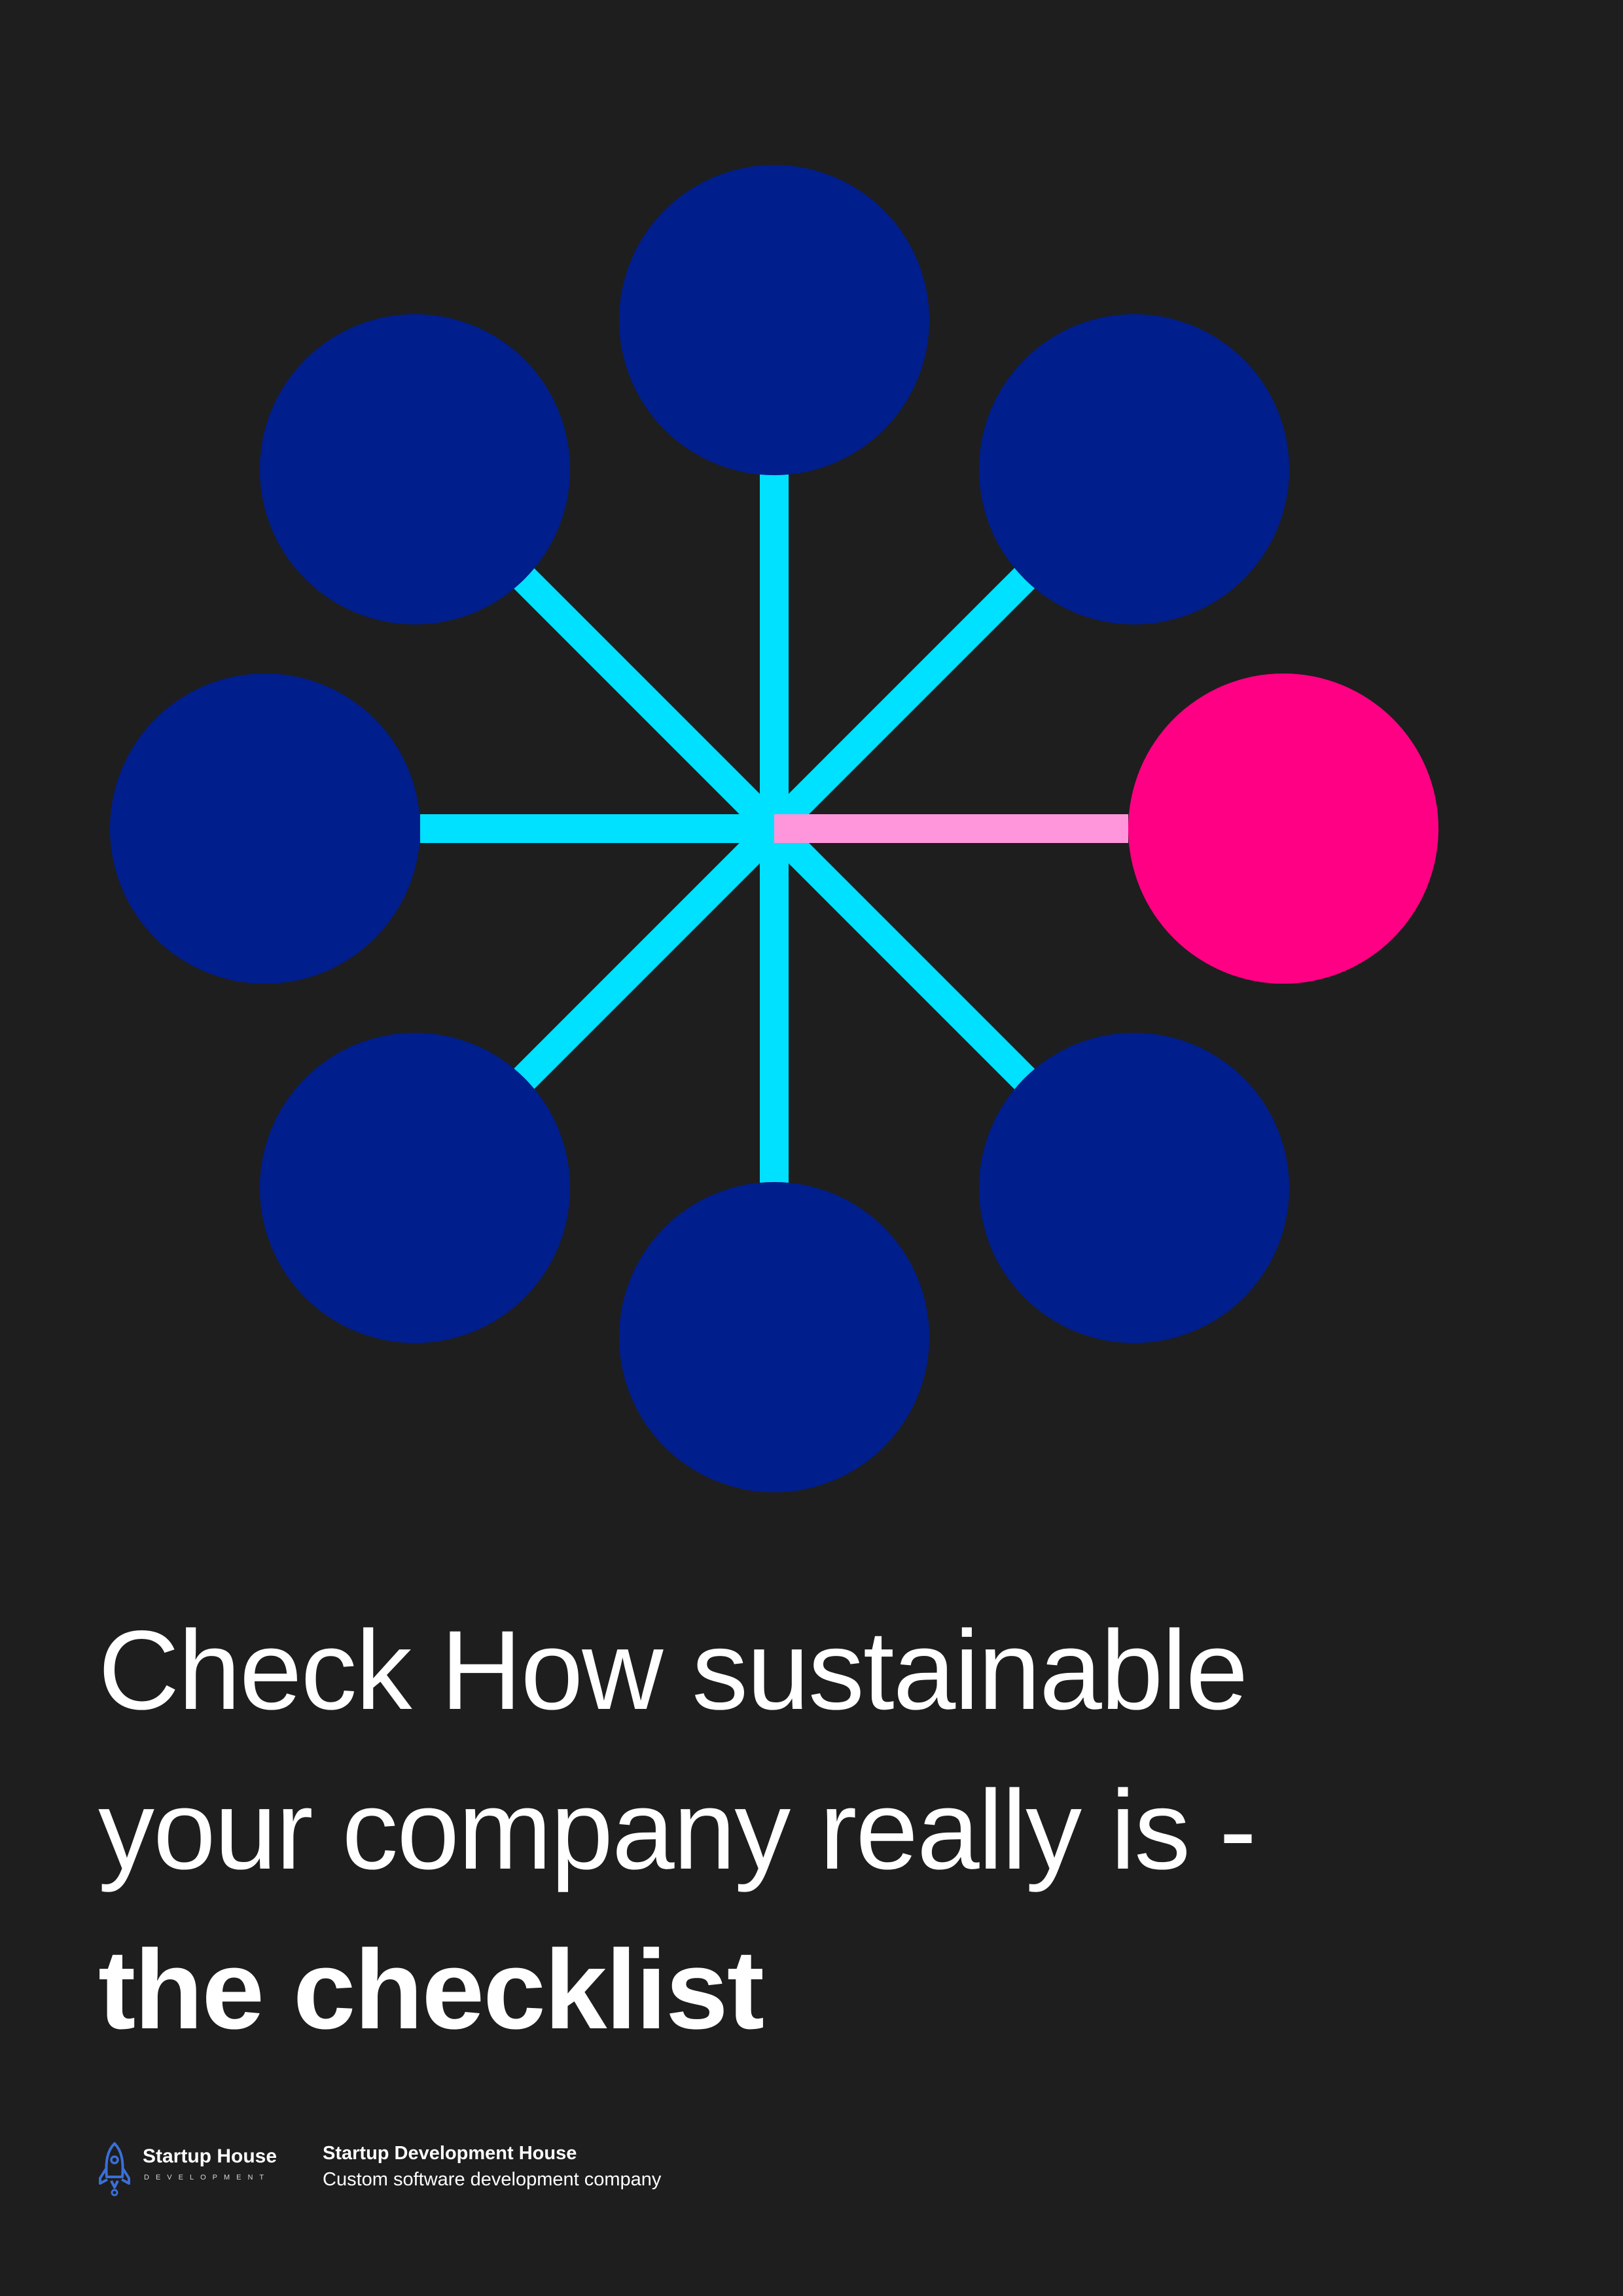 The image size is (1623, 2296). Describe the element at coordinates (492, 2179) in the screenshot. I see `company-description: Custom software development company` at that location.